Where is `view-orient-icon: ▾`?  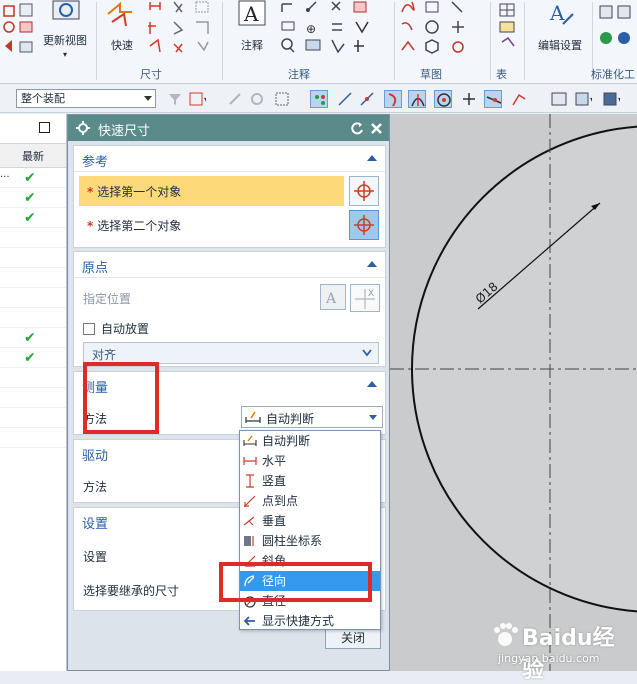
view-orient-icon: ▾ is located at coordinates (583, 99).